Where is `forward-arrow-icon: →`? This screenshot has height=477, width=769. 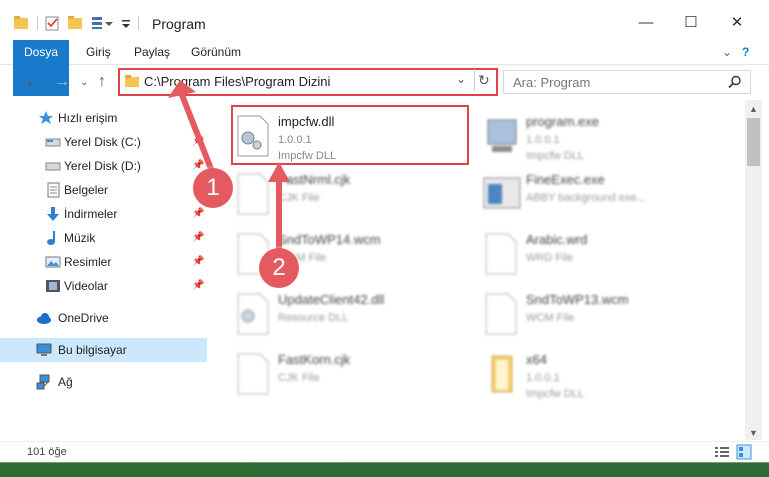 forward-arrow-icon: → is located at coordinates (62, 82).